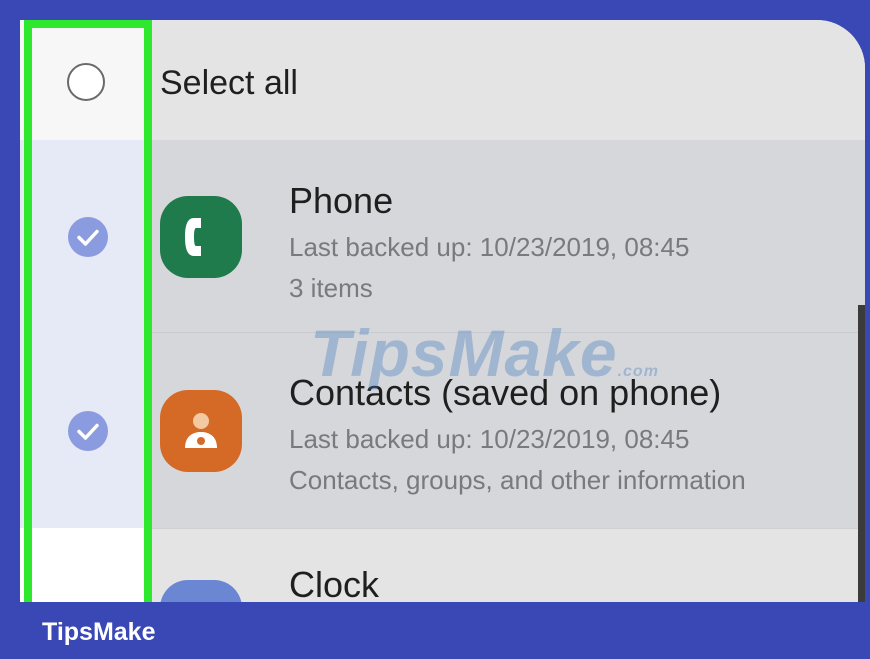 This screenshot has height=659, width=870. Describe the element at coordinates (507, 528) in the screenshot. I see `divider` at that location.